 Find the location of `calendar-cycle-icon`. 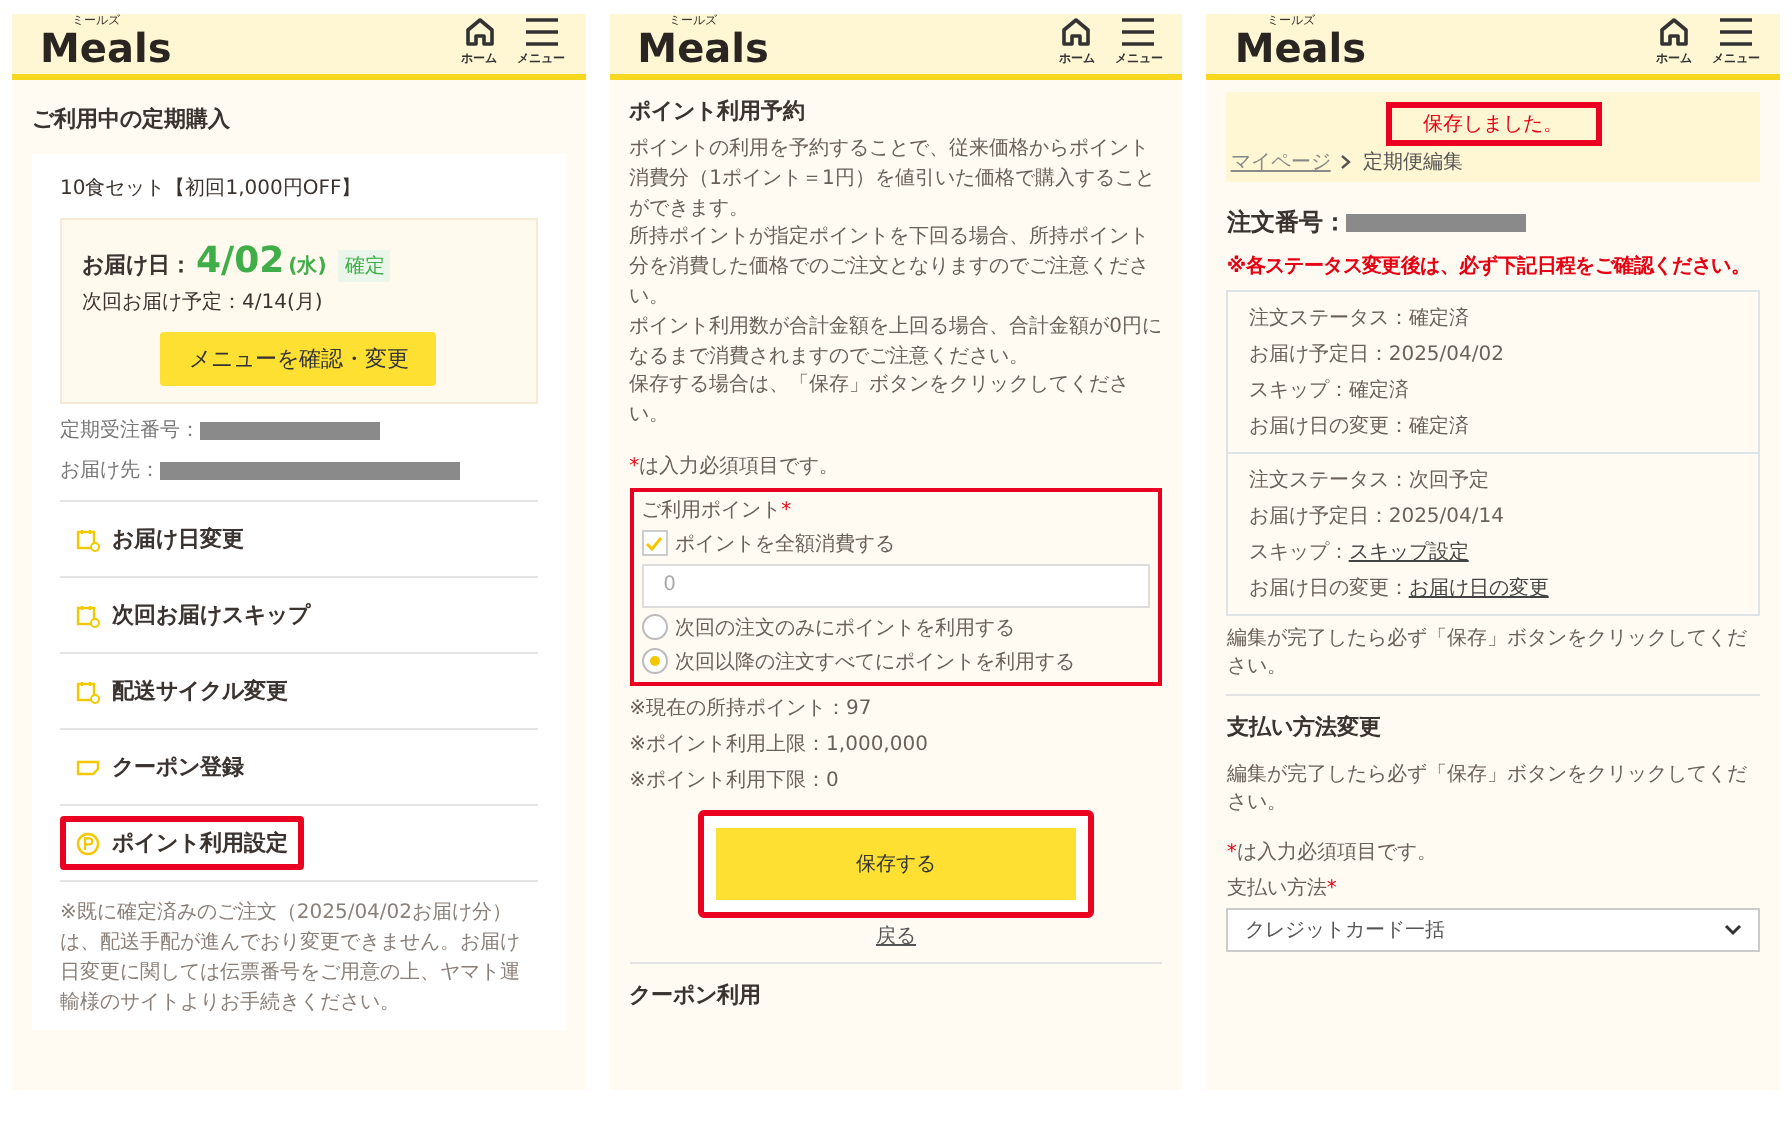

calendar-cycle-icon is located at coordinates (88, 691).